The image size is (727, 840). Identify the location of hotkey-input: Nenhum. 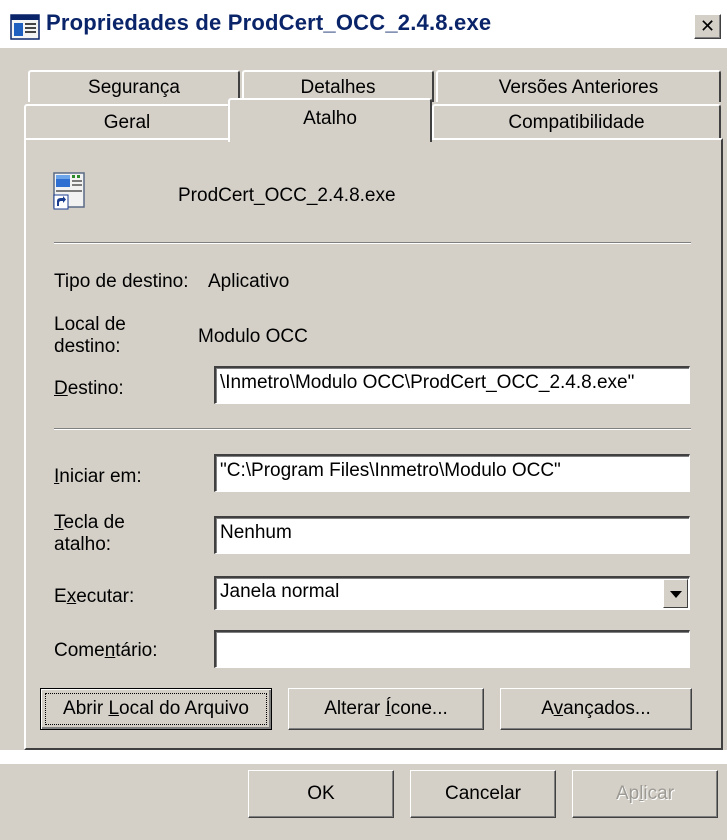
(452, 535).